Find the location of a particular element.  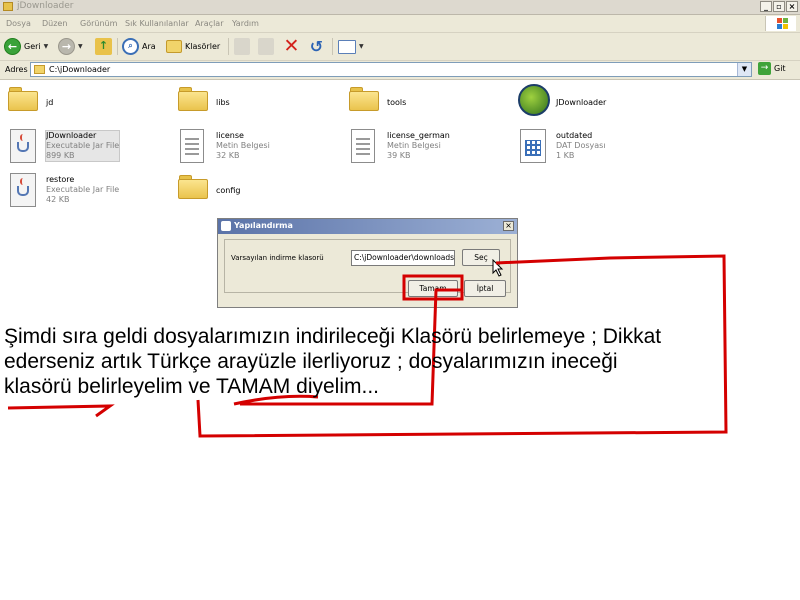

cancel-button: İptal is located at coordinates (485, 288).